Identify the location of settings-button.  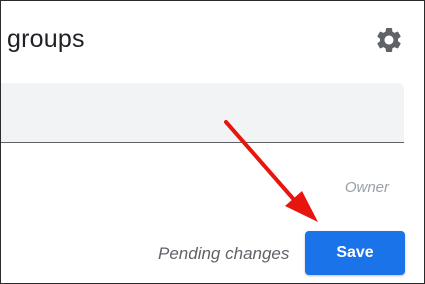
(389, 40).